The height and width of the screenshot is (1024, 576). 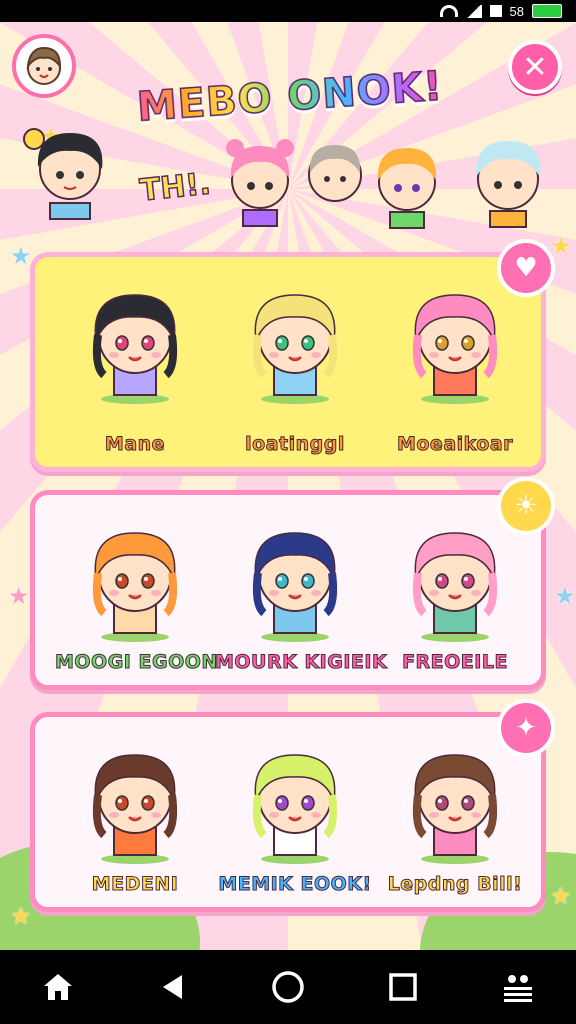 I want to click on menu-icon, so click(x=518, y=988).